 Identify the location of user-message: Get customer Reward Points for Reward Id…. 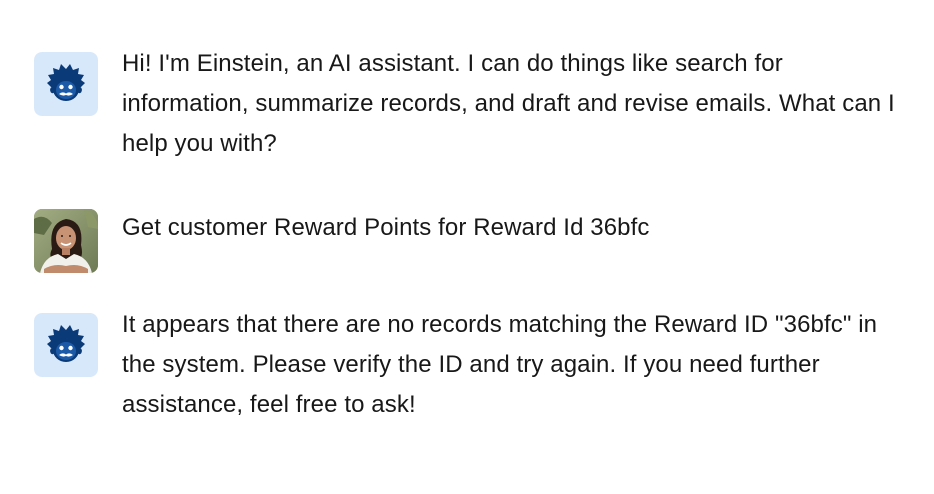
(468, 241).